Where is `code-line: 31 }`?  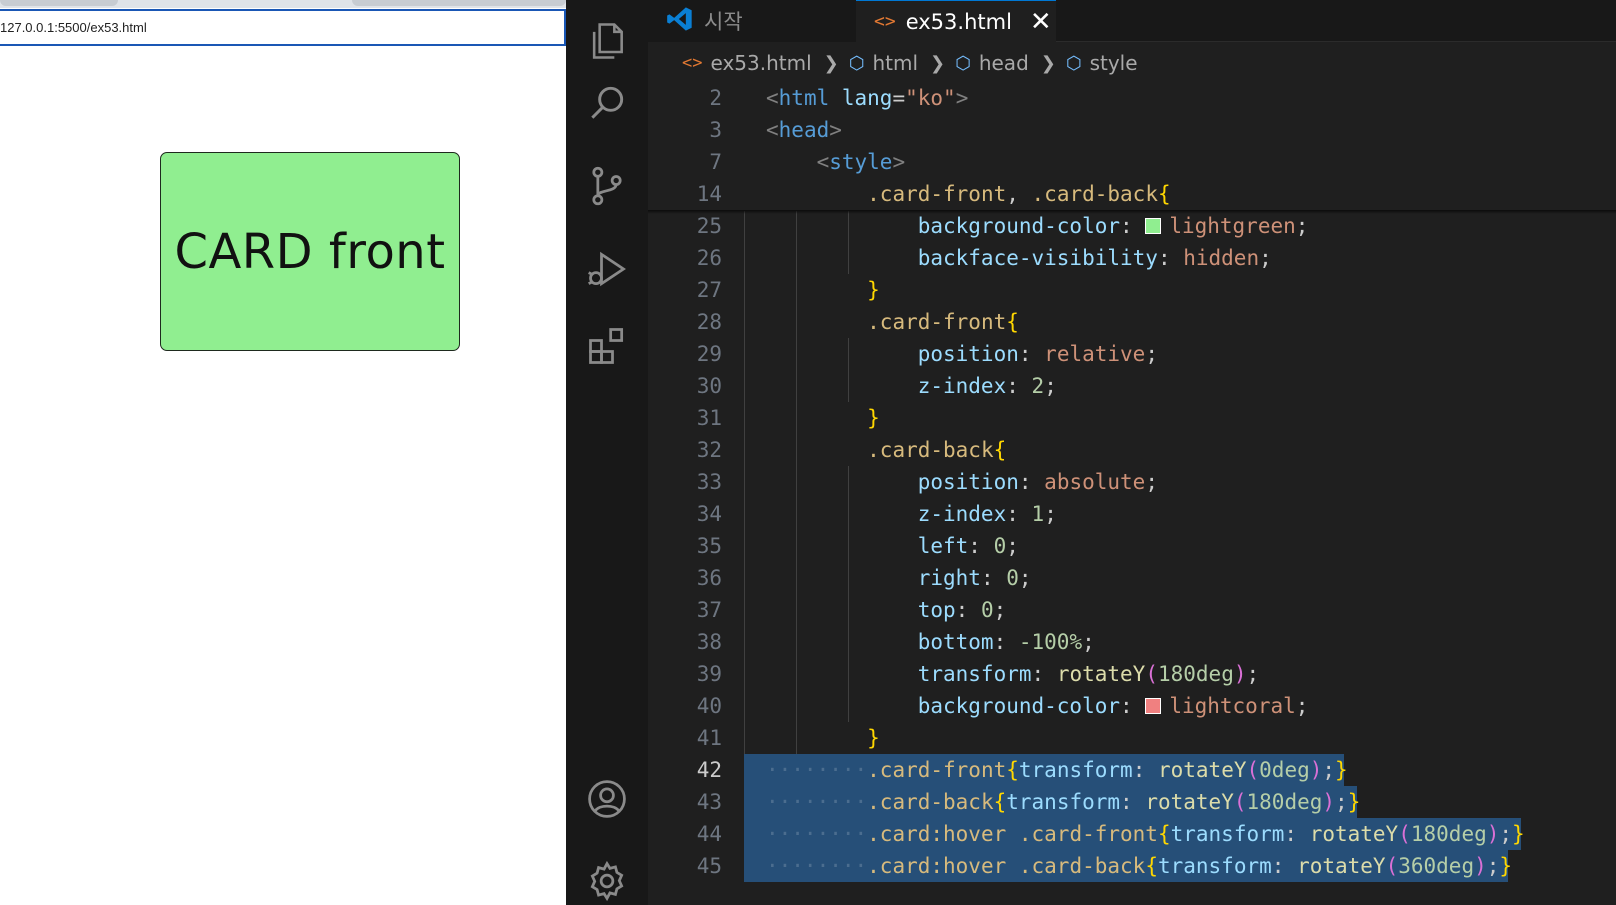 code-line: 31 } is located at coordinates (1132, 418).